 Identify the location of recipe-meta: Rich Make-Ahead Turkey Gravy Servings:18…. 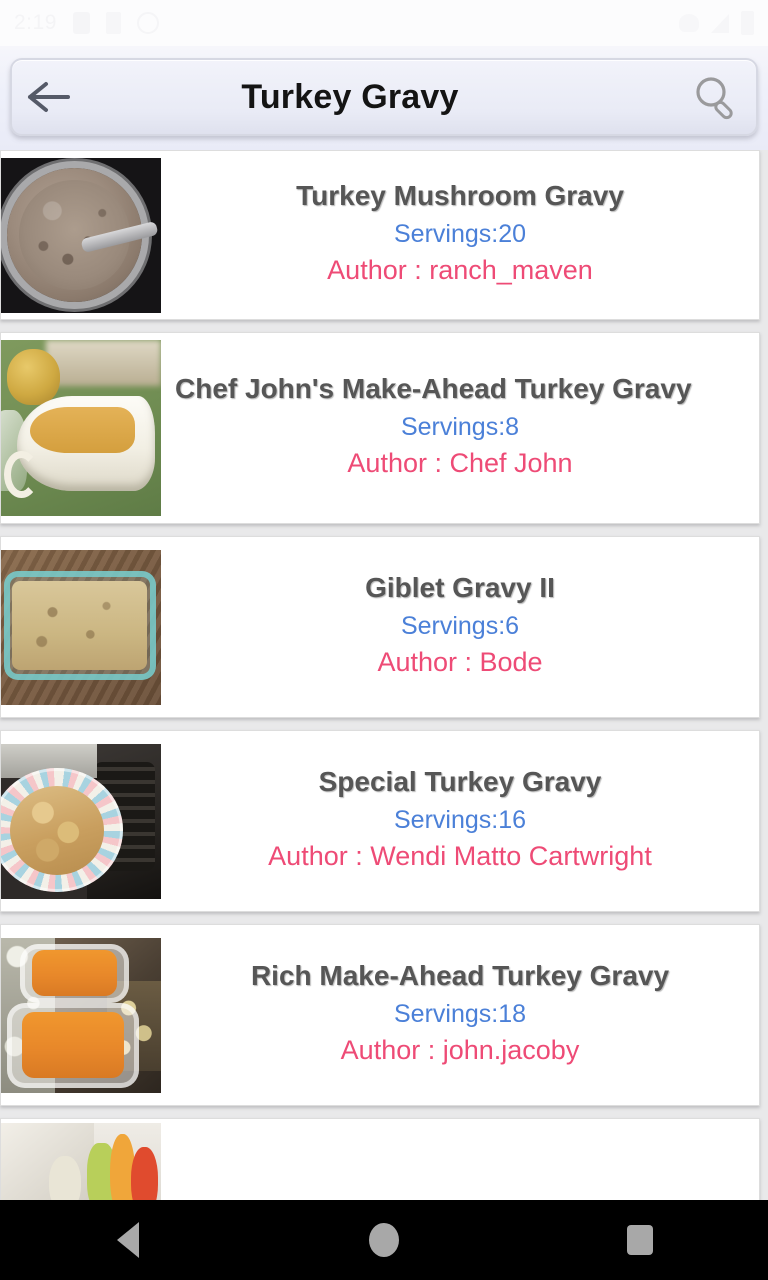
(460, 1015).